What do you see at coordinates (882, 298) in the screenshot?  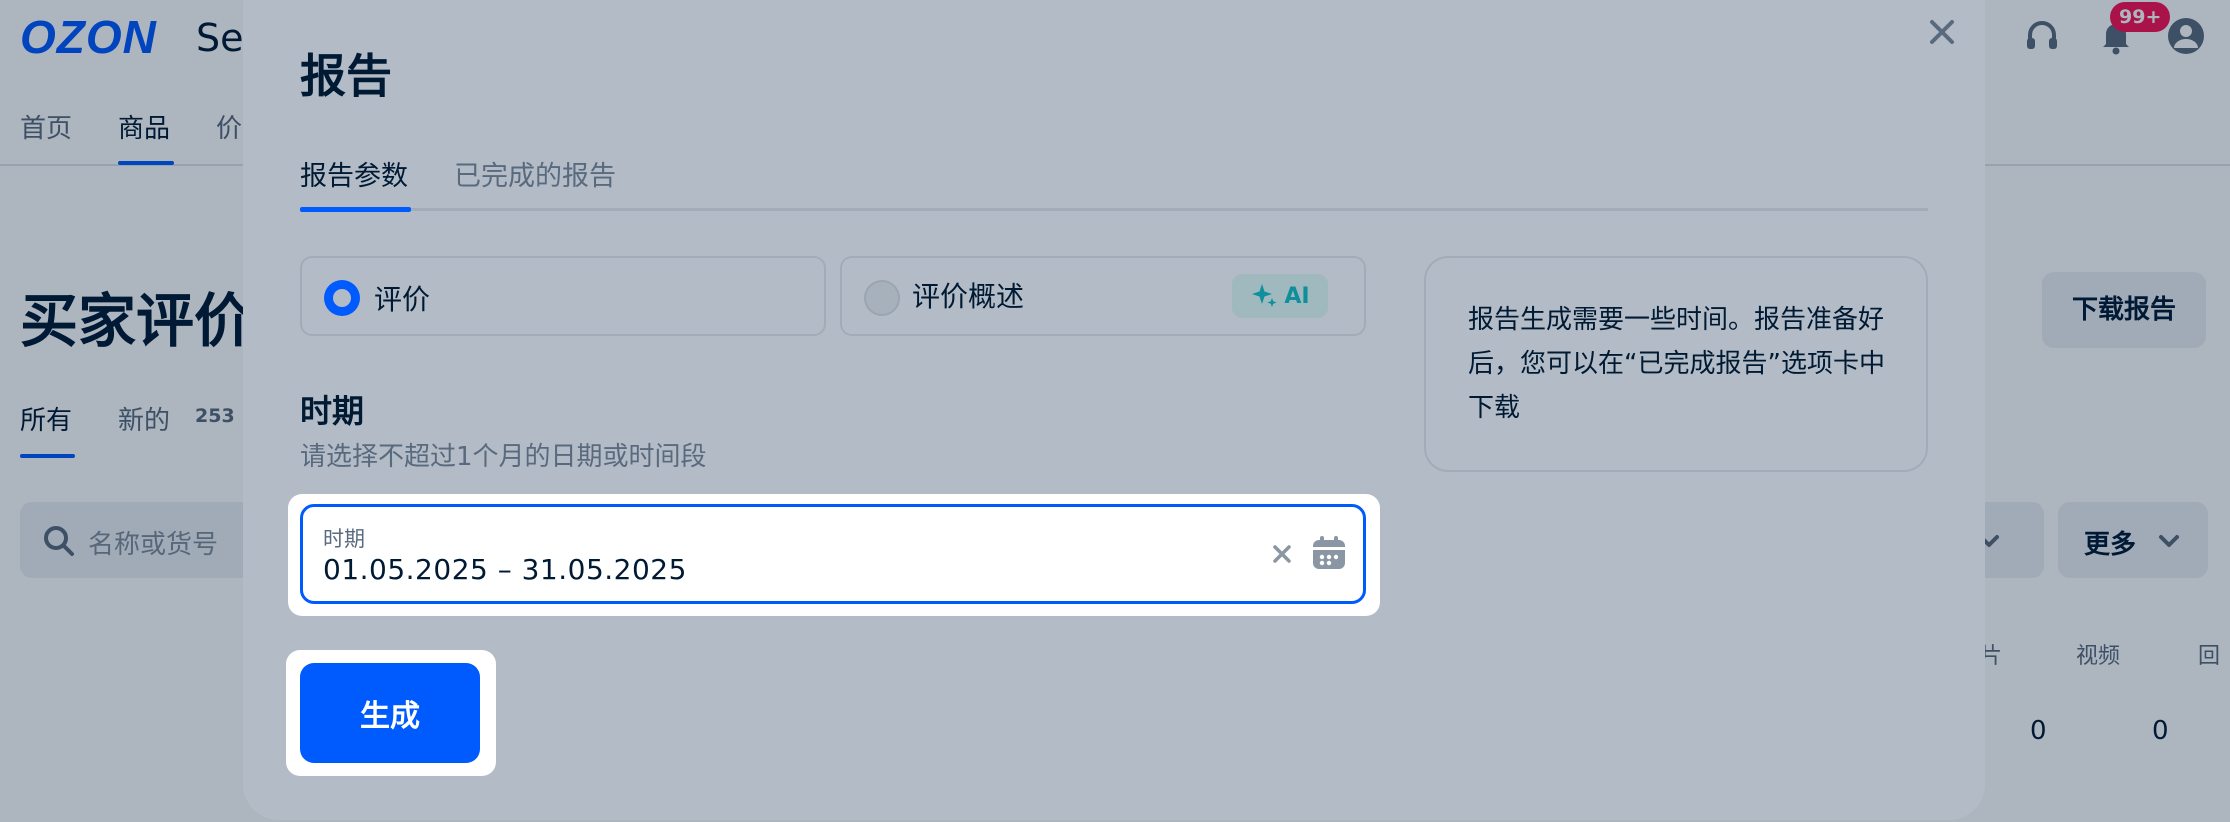 I see `radio-unselected` at bounding box center [882, 298].